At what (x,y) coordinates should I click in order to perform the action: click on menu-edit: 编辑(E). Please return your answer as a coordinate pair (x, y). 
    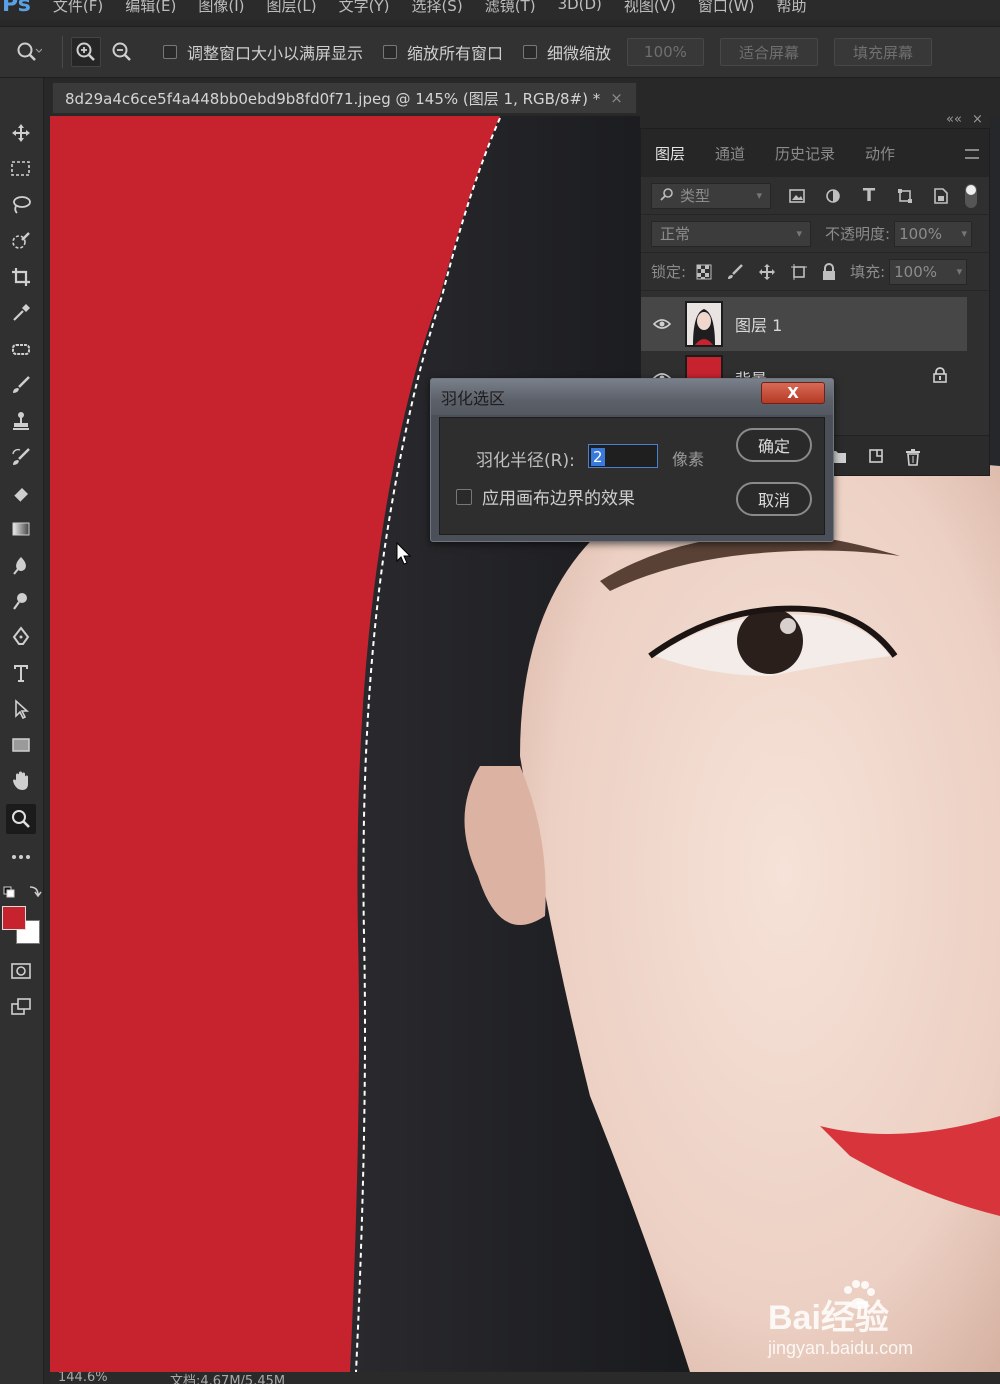
    Looking at the image, I should click on (150, 8).